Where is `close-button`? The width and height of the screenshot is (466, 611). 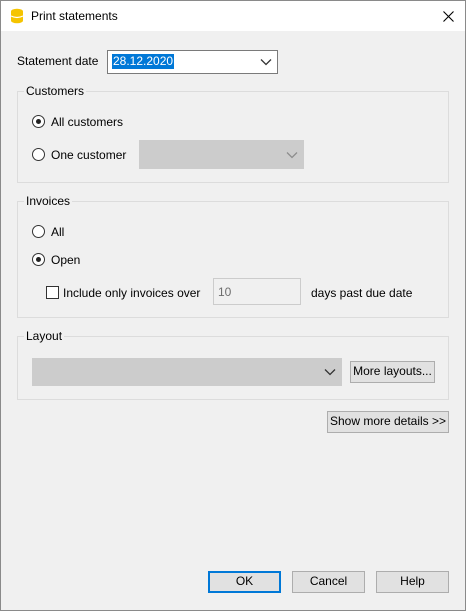
close-button is located at coordinates (448, 16).